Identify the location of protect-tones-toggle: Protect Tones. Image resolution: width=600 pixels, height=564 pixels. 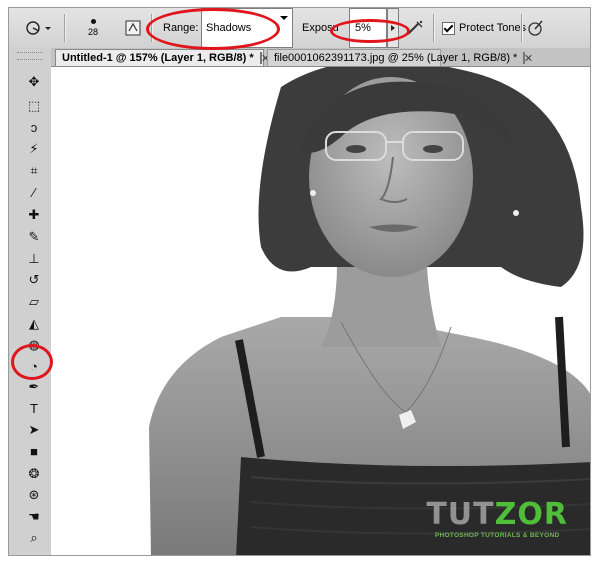
(484, 28).